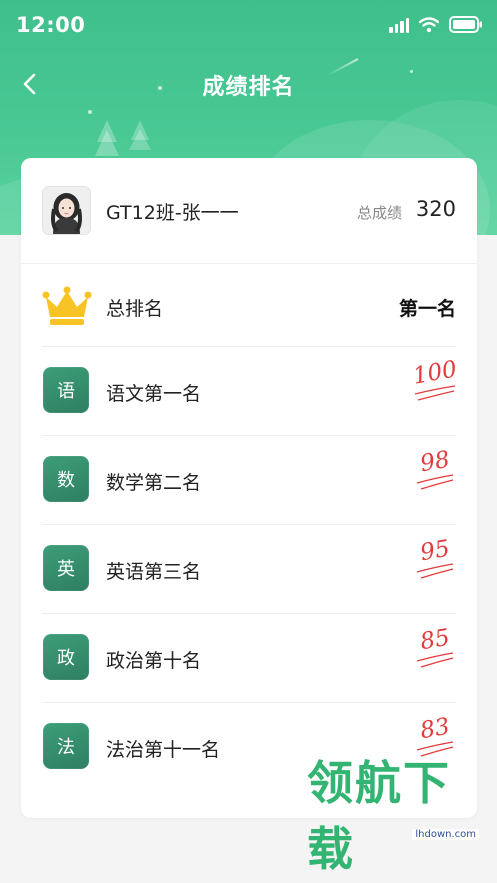 This screenshot has height=883, width=497. What do you see at coordinates (249, 657) in the screenshot?
I see `subject-row: 政 政治第十名 85` at bounding box center [249, 657].